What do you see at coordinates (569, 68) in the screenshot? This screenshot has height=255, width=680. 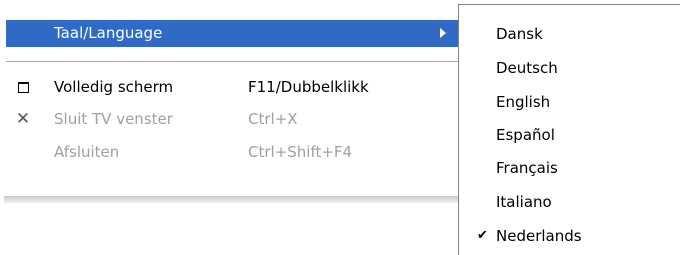 I see `submenu-item-deutsch: Deutsch` at bounding box center [569, 68].